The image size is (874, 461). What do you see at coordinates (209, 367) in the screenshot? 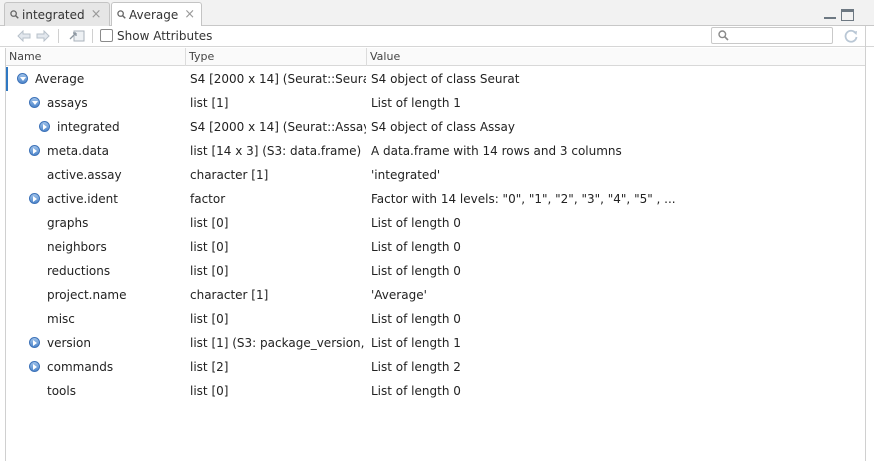
I see `row-type: list [2]` at bounding box center [209, 367].